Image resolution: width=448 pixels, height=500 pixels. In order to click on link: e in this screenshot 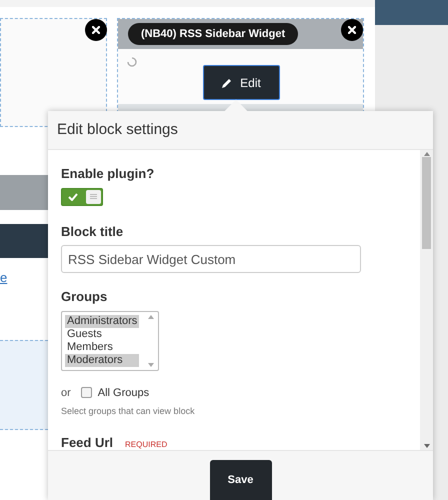, I will do `click(4, 278)`.